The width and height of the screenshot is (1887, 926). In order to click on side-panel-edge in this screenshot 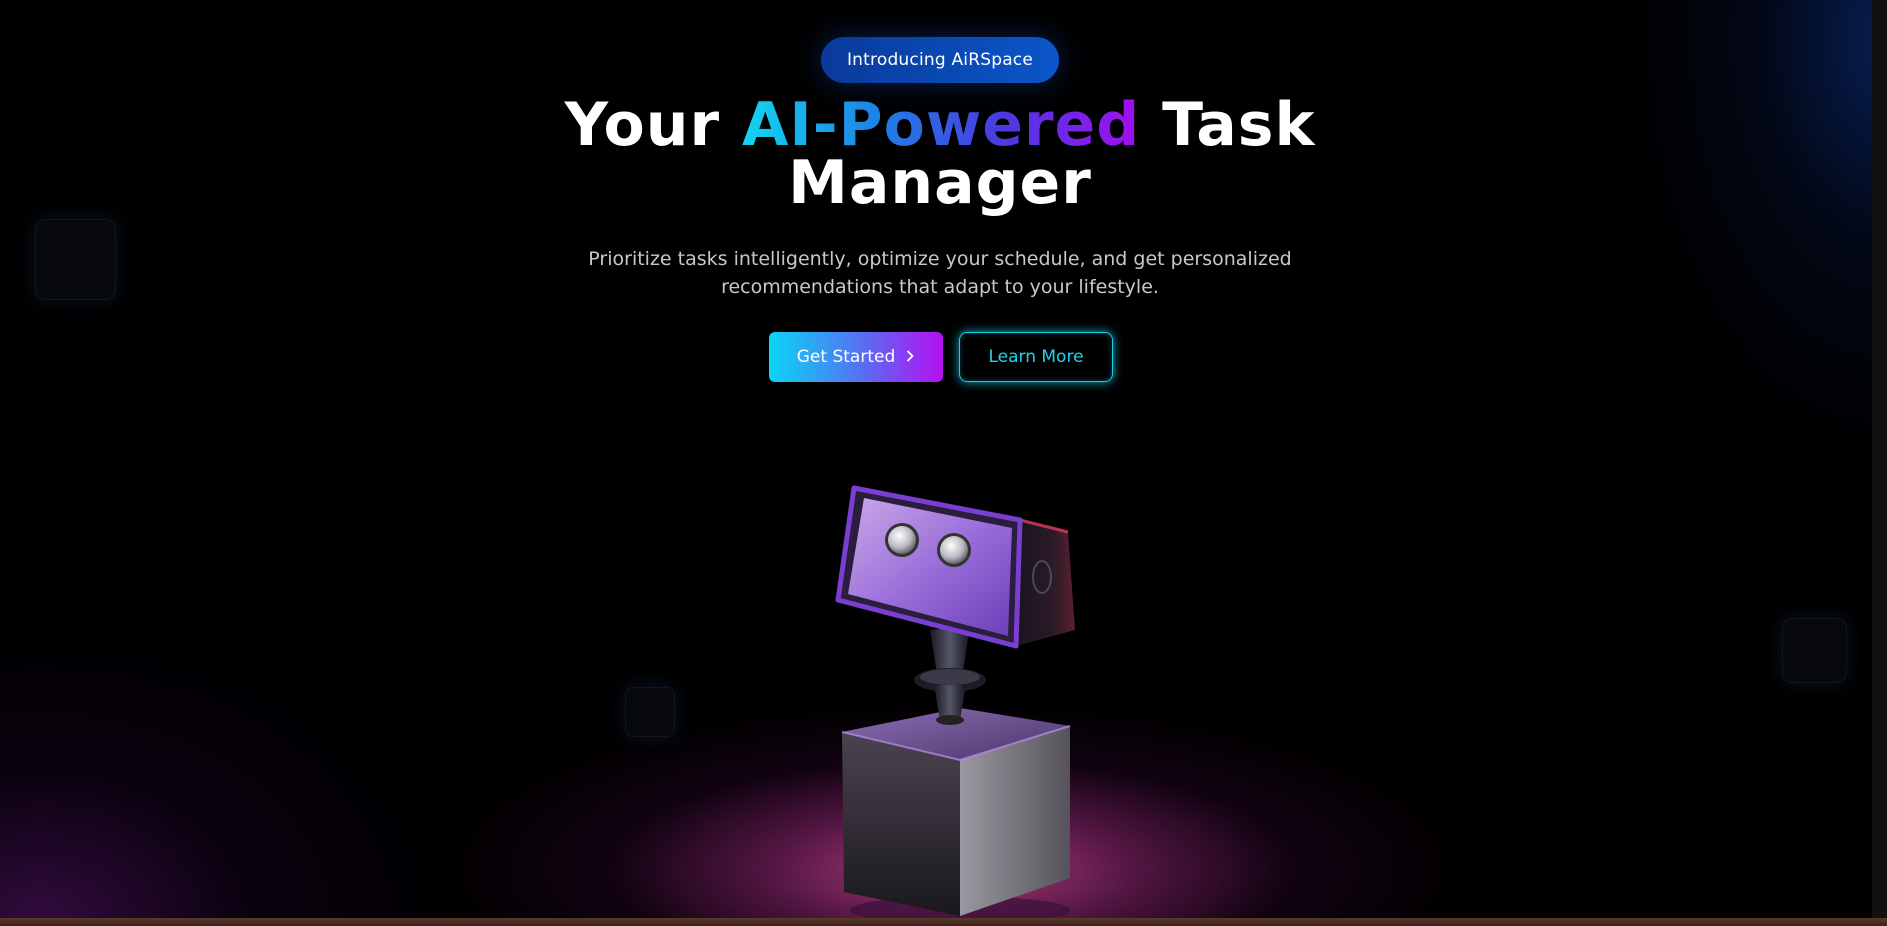, I will do `click(1879, 463)`.